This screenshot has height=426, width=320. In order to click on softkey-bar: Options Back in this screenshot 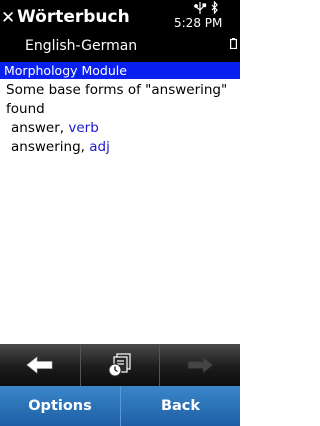, I will do `click(120, 406)`.